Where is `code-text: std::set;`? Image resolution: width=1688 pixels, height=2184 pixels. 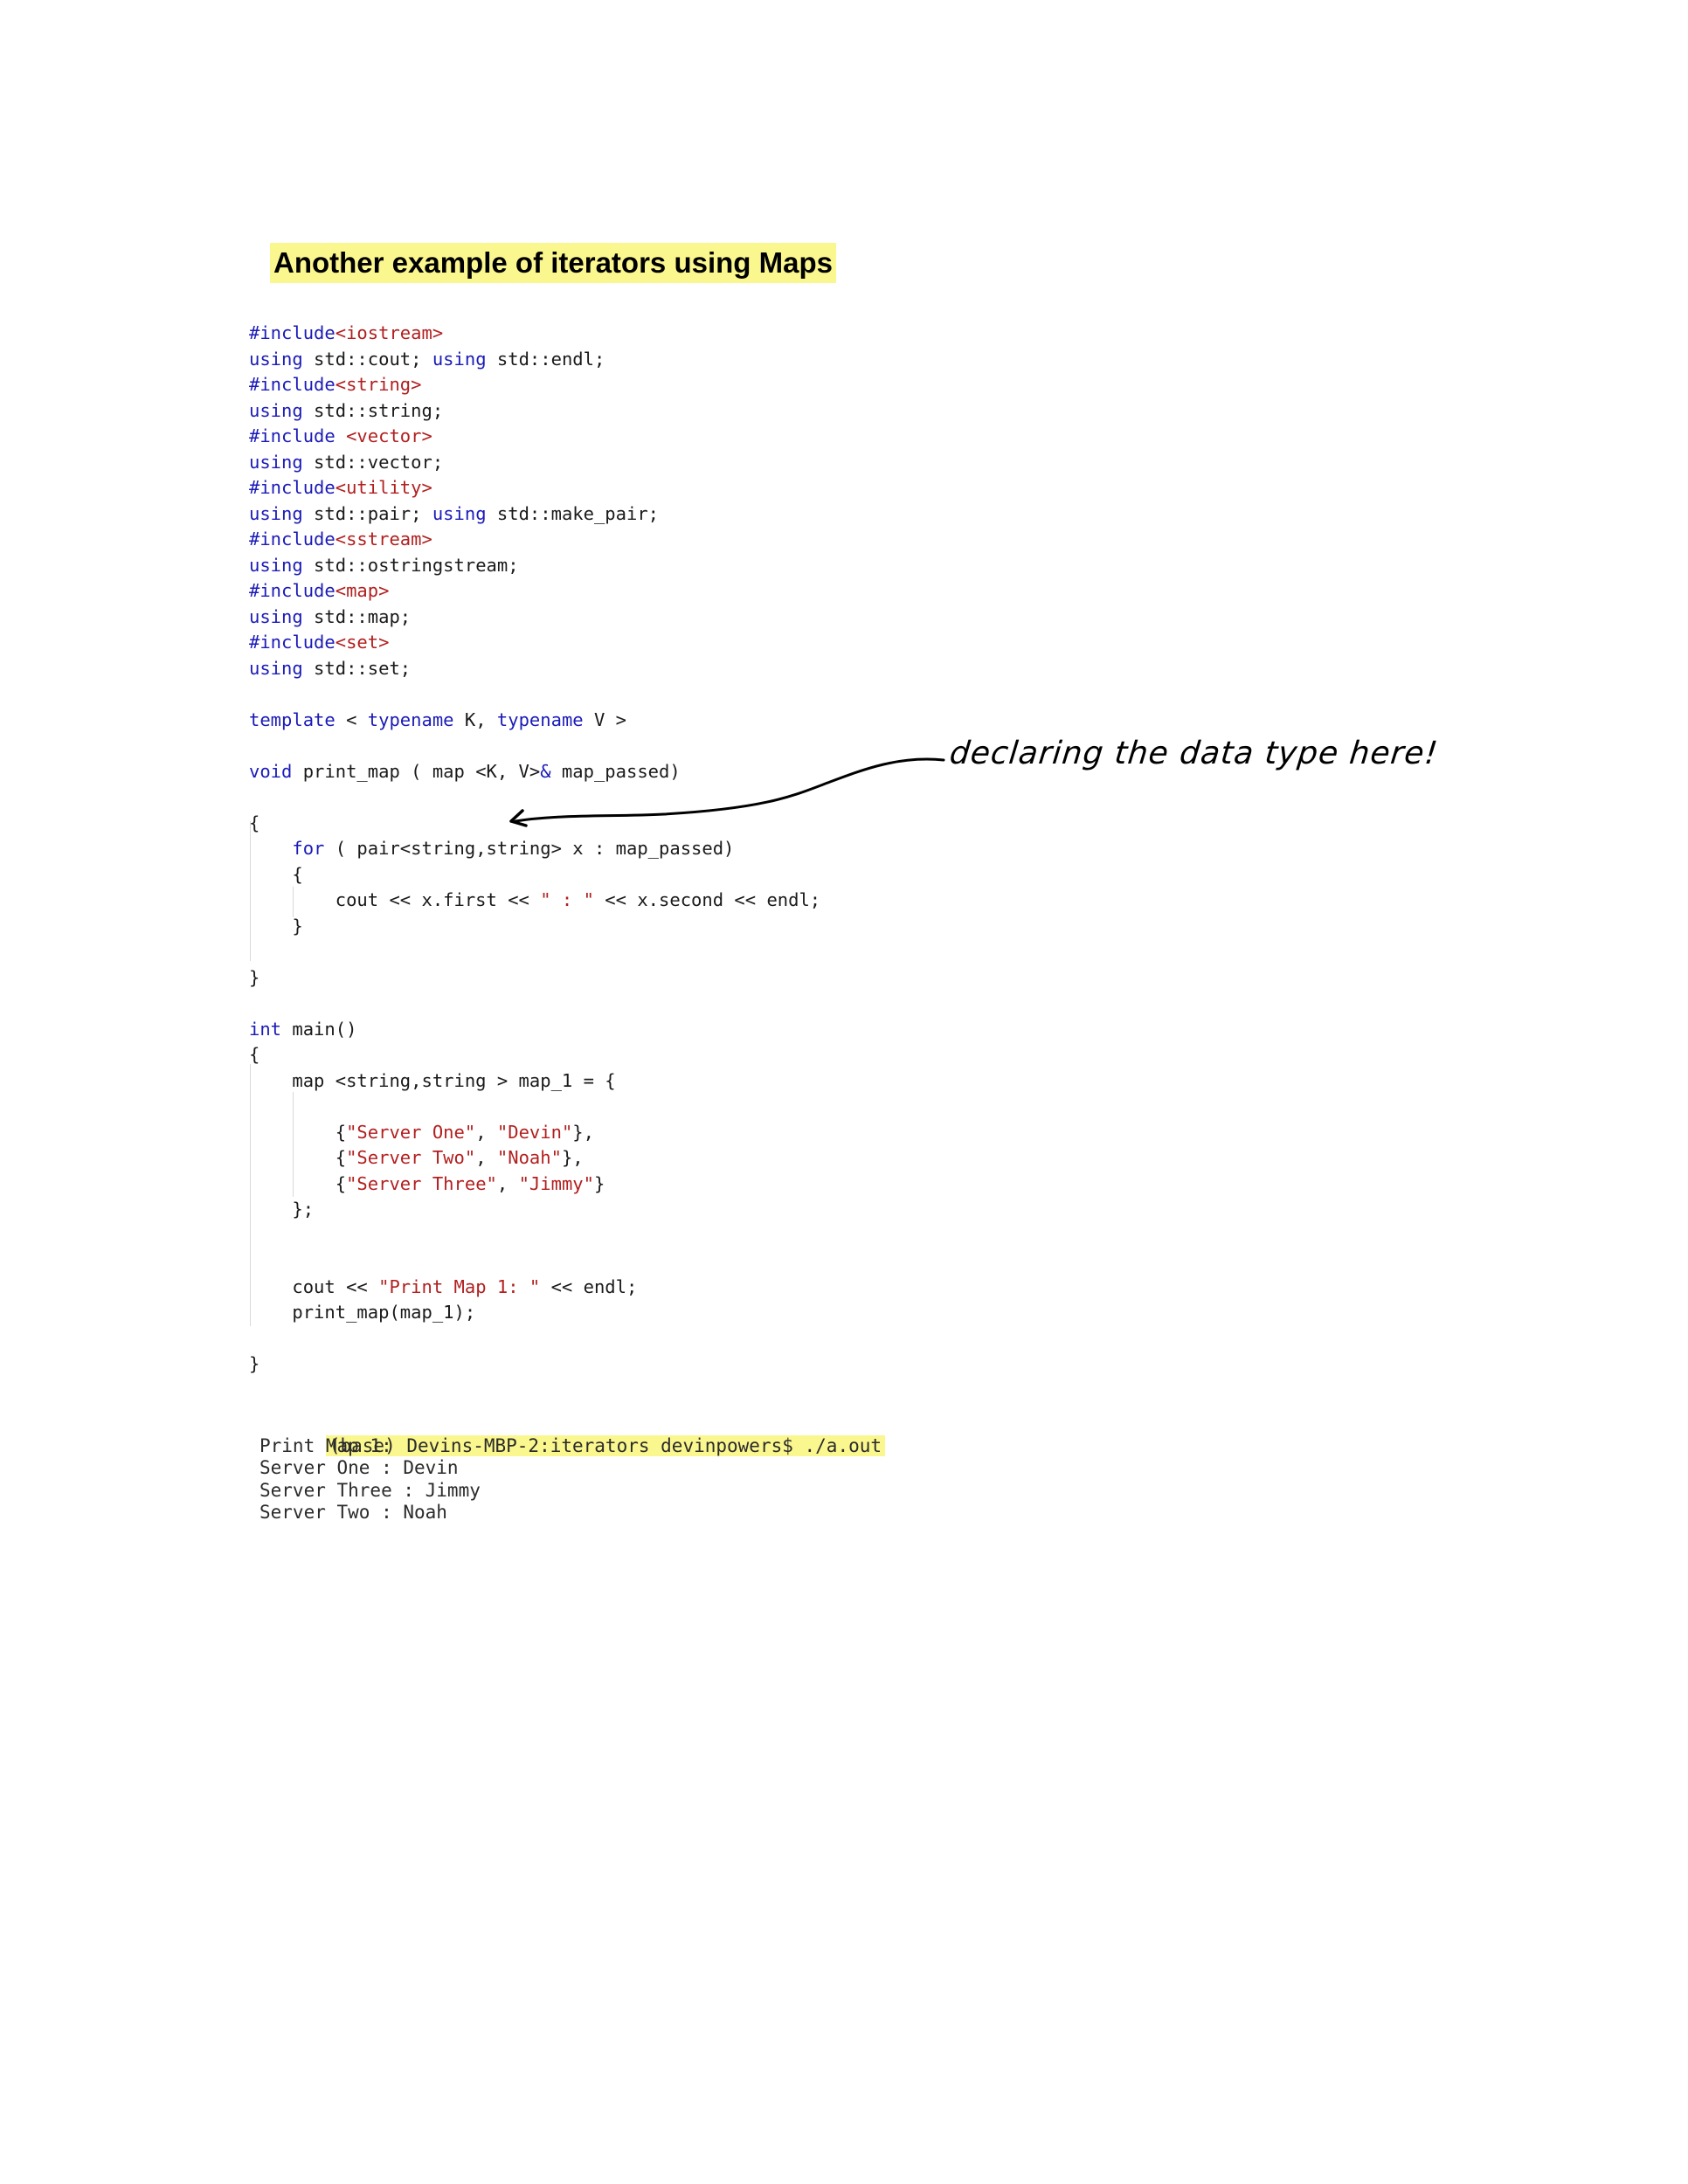 code-text: std::set; is located at coordinates (357, 668).